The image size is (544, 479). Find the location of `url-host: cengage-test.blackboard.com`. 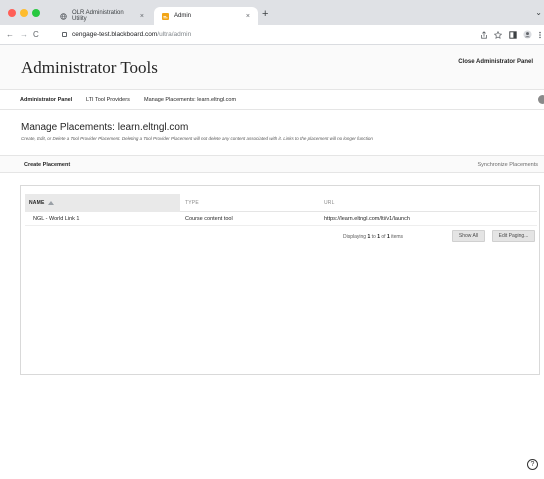

url-host: cengage-test.blackboard.com is located at coordinates (115, 34).